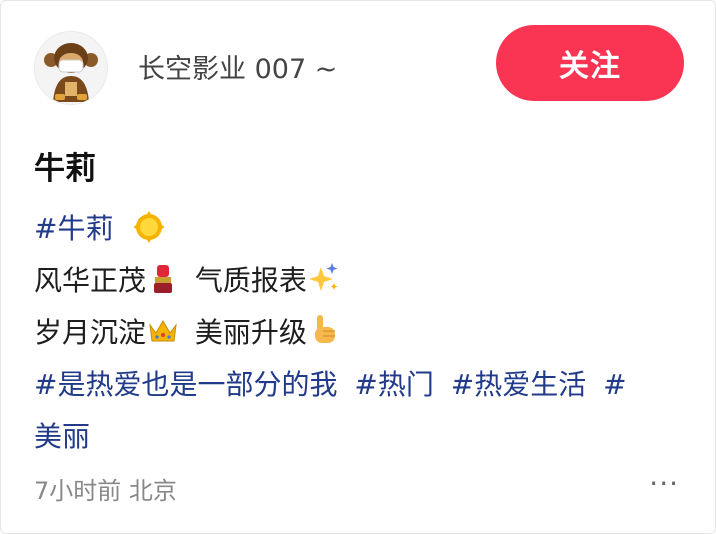 The width and height of the screenshot is (716, 534). What do you see at coordinates (185, 384) in the screenshot?
I see `hashtag-link: #是热爱也是一部分的我` at bounding box center [185, 384].